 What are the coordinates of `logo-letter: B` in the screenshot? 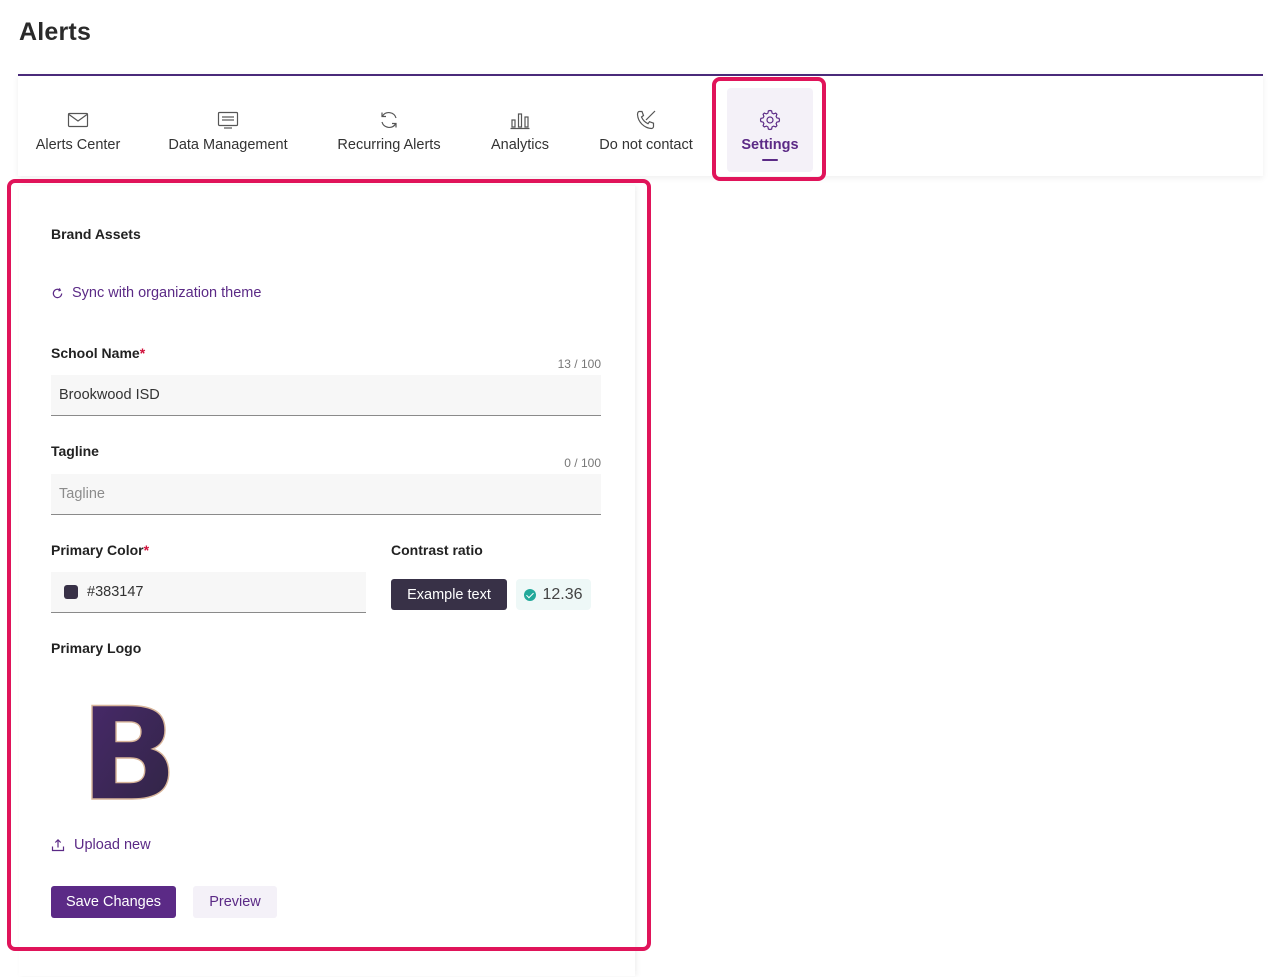 It's located at (129, 751).